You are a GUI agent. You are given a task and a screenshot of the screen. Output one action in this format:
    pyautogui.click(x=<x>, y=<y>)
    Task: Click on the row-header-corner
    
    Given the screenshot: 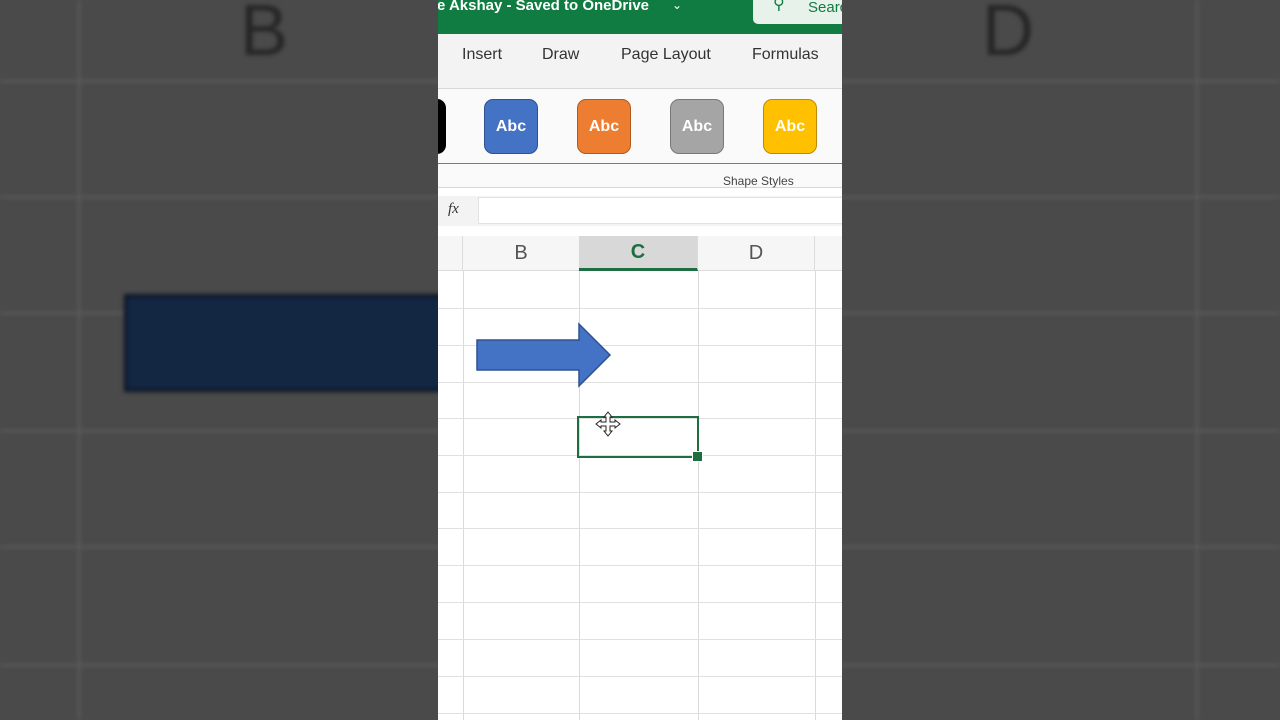 What is the action you would take?
    pyautogui.click(x=450, y=253)
    